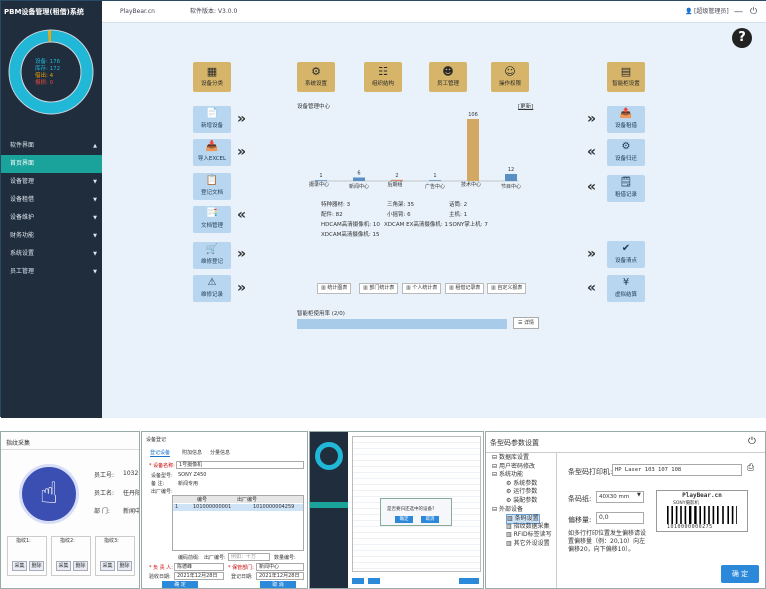 The image size is (766, 589). What do you see at coordinates (240, 465) in the screenshot?
I see `device-name-input: 1号摄像机` at bounding box center [240, 465].